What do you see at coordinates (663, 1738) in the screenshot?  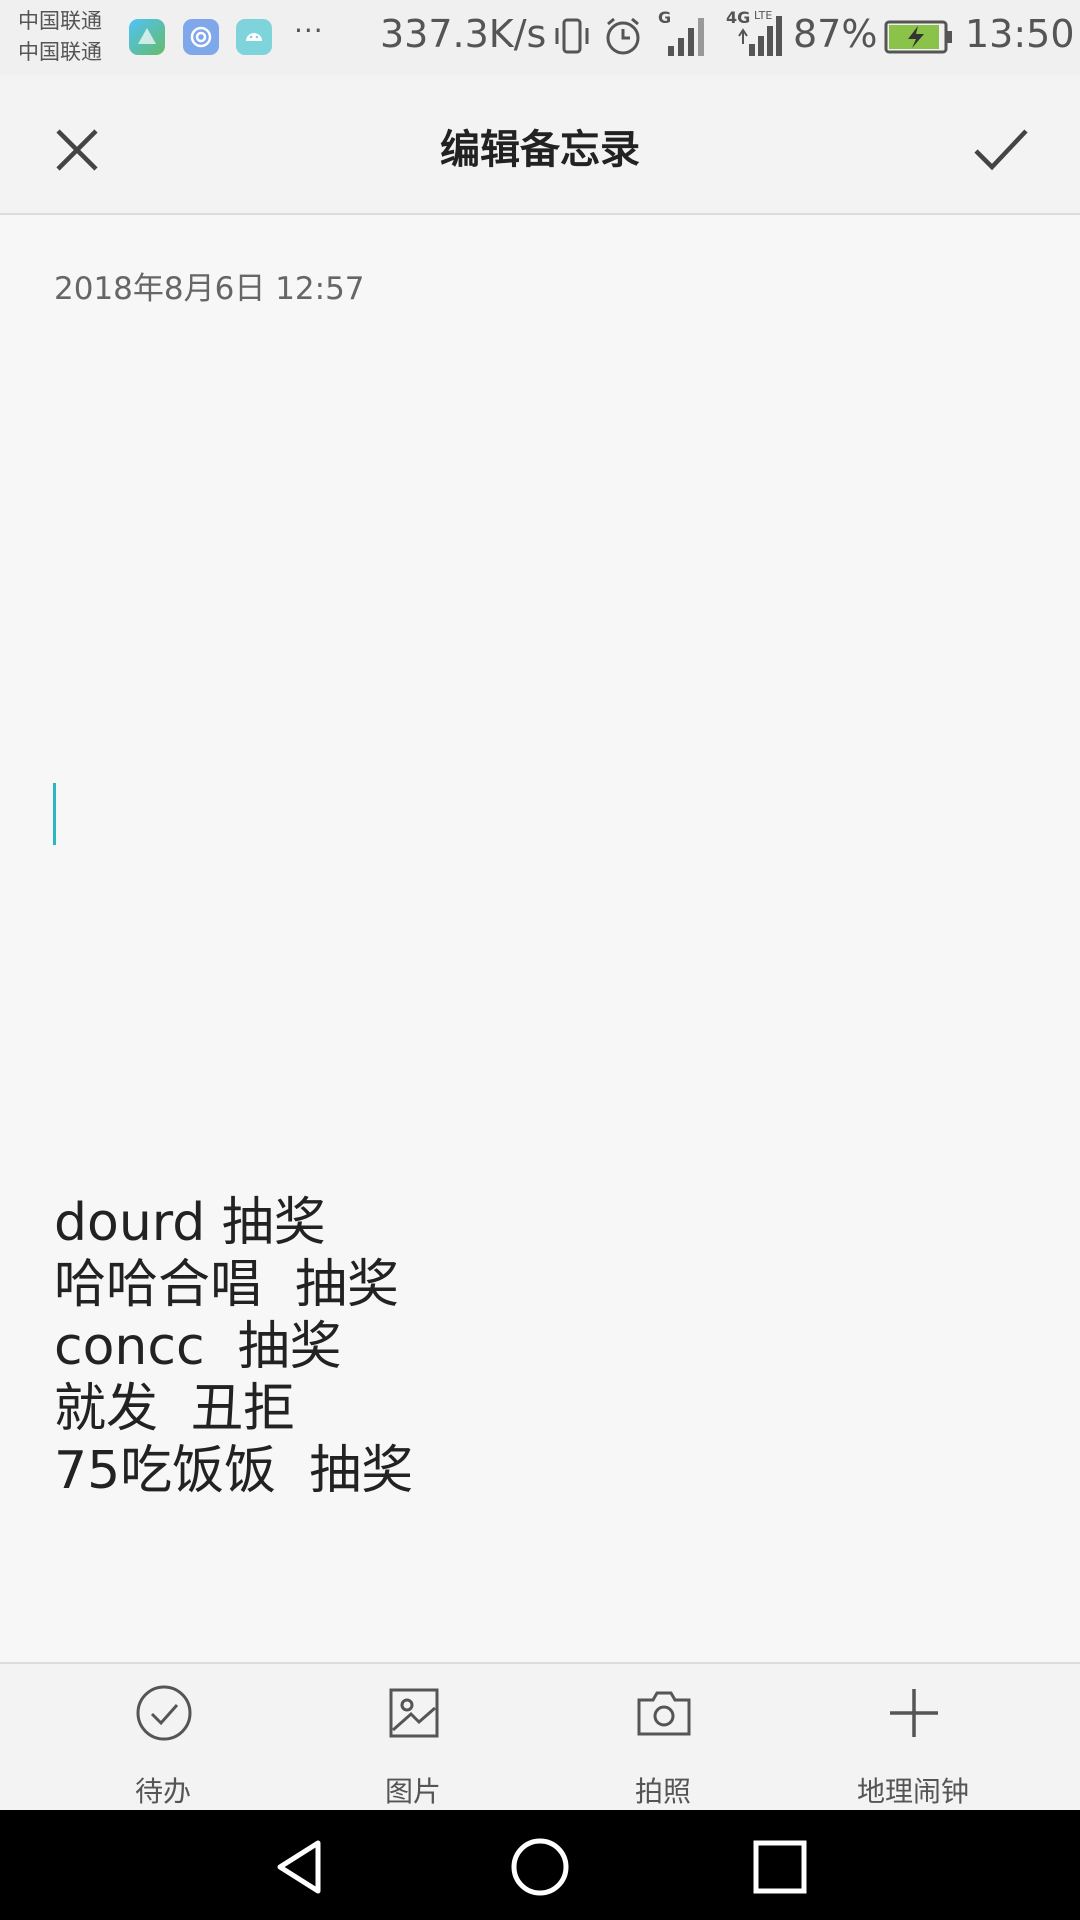 I see `camera-button: 拍照` at bounding box center [663, 1738].